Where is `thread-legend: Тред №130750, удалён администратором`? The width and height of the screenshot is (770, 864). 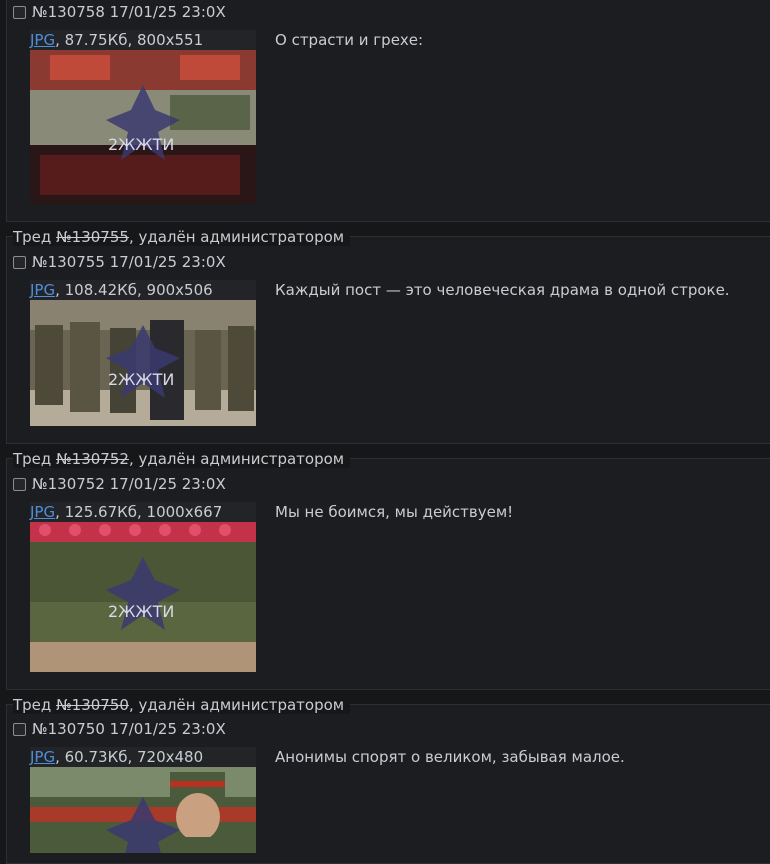 thread-legend: Тред №130750, удалён администратором is located at coordinates (182, 705).